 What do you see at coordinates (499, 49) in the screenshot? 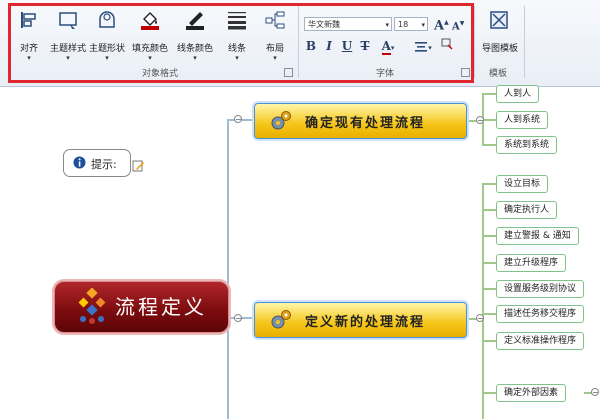
I see `template-label: 导图模板` at bounding box center [499, 49].